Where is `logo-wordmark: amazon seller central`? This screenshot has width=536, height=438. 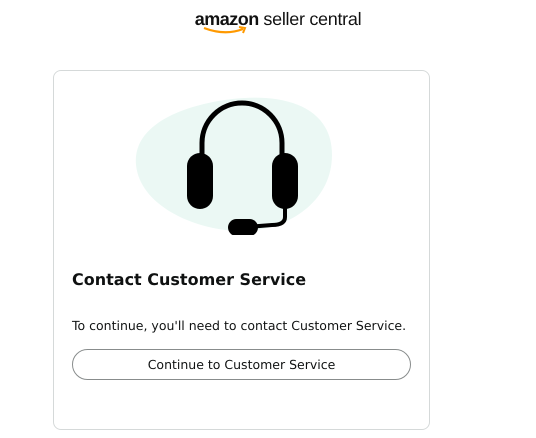 logo-wordmark: amazon seller central is located at coordinates (278, 19).